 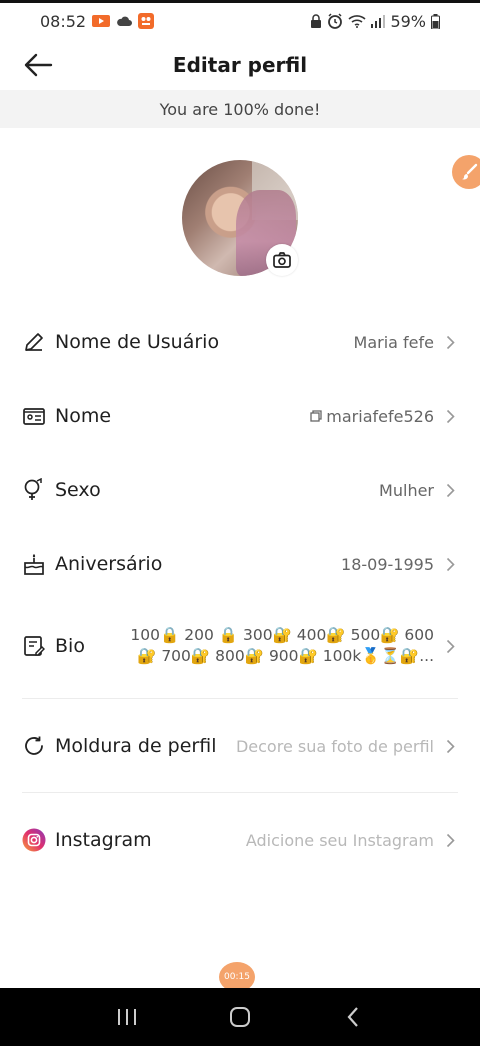 What do you see at coordinates (240, 109) in the screenshot?
I see `completion-banner: You are 100% done!` at bounding box center [240, 109].